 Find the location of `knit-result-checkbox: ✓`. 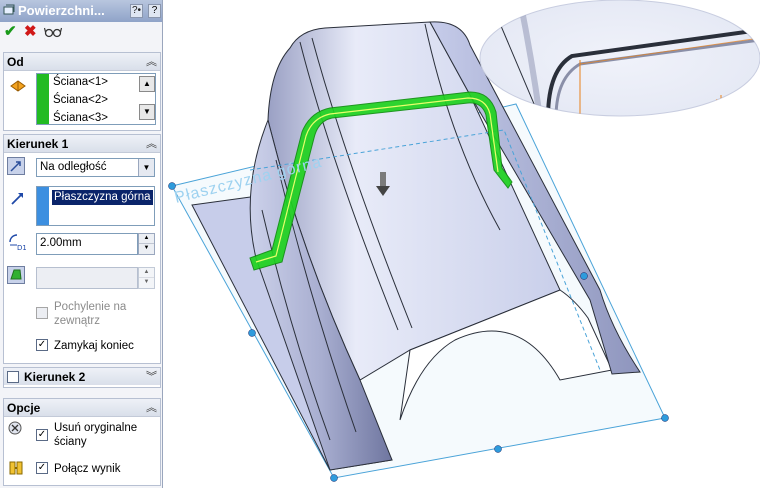

knit-result-checkbox: ✓ is located at coordinates (42, 468).